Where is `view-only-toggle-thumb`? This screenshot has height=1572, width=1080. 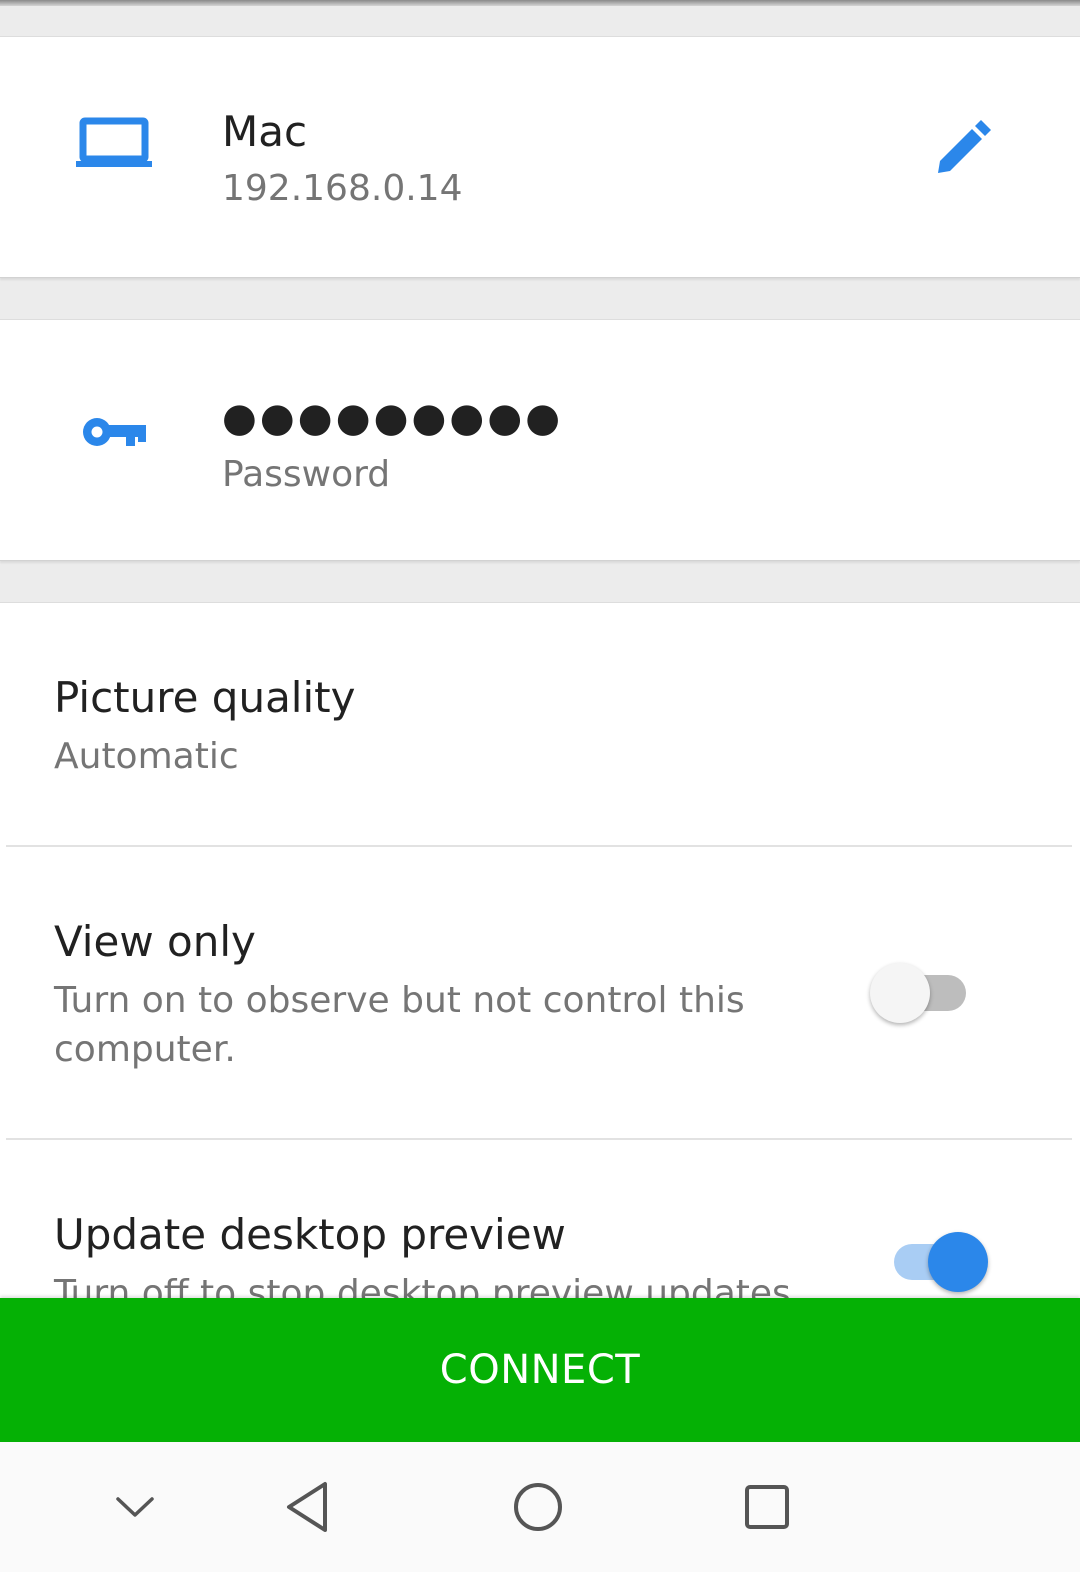
view-only-toggle-thumb is located at coordinates (900, 993).